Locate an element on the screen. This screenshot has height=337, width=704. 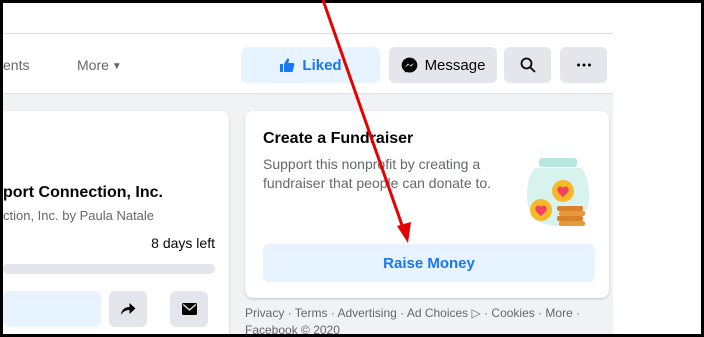
search-icon is located at coordinates (527, 65).